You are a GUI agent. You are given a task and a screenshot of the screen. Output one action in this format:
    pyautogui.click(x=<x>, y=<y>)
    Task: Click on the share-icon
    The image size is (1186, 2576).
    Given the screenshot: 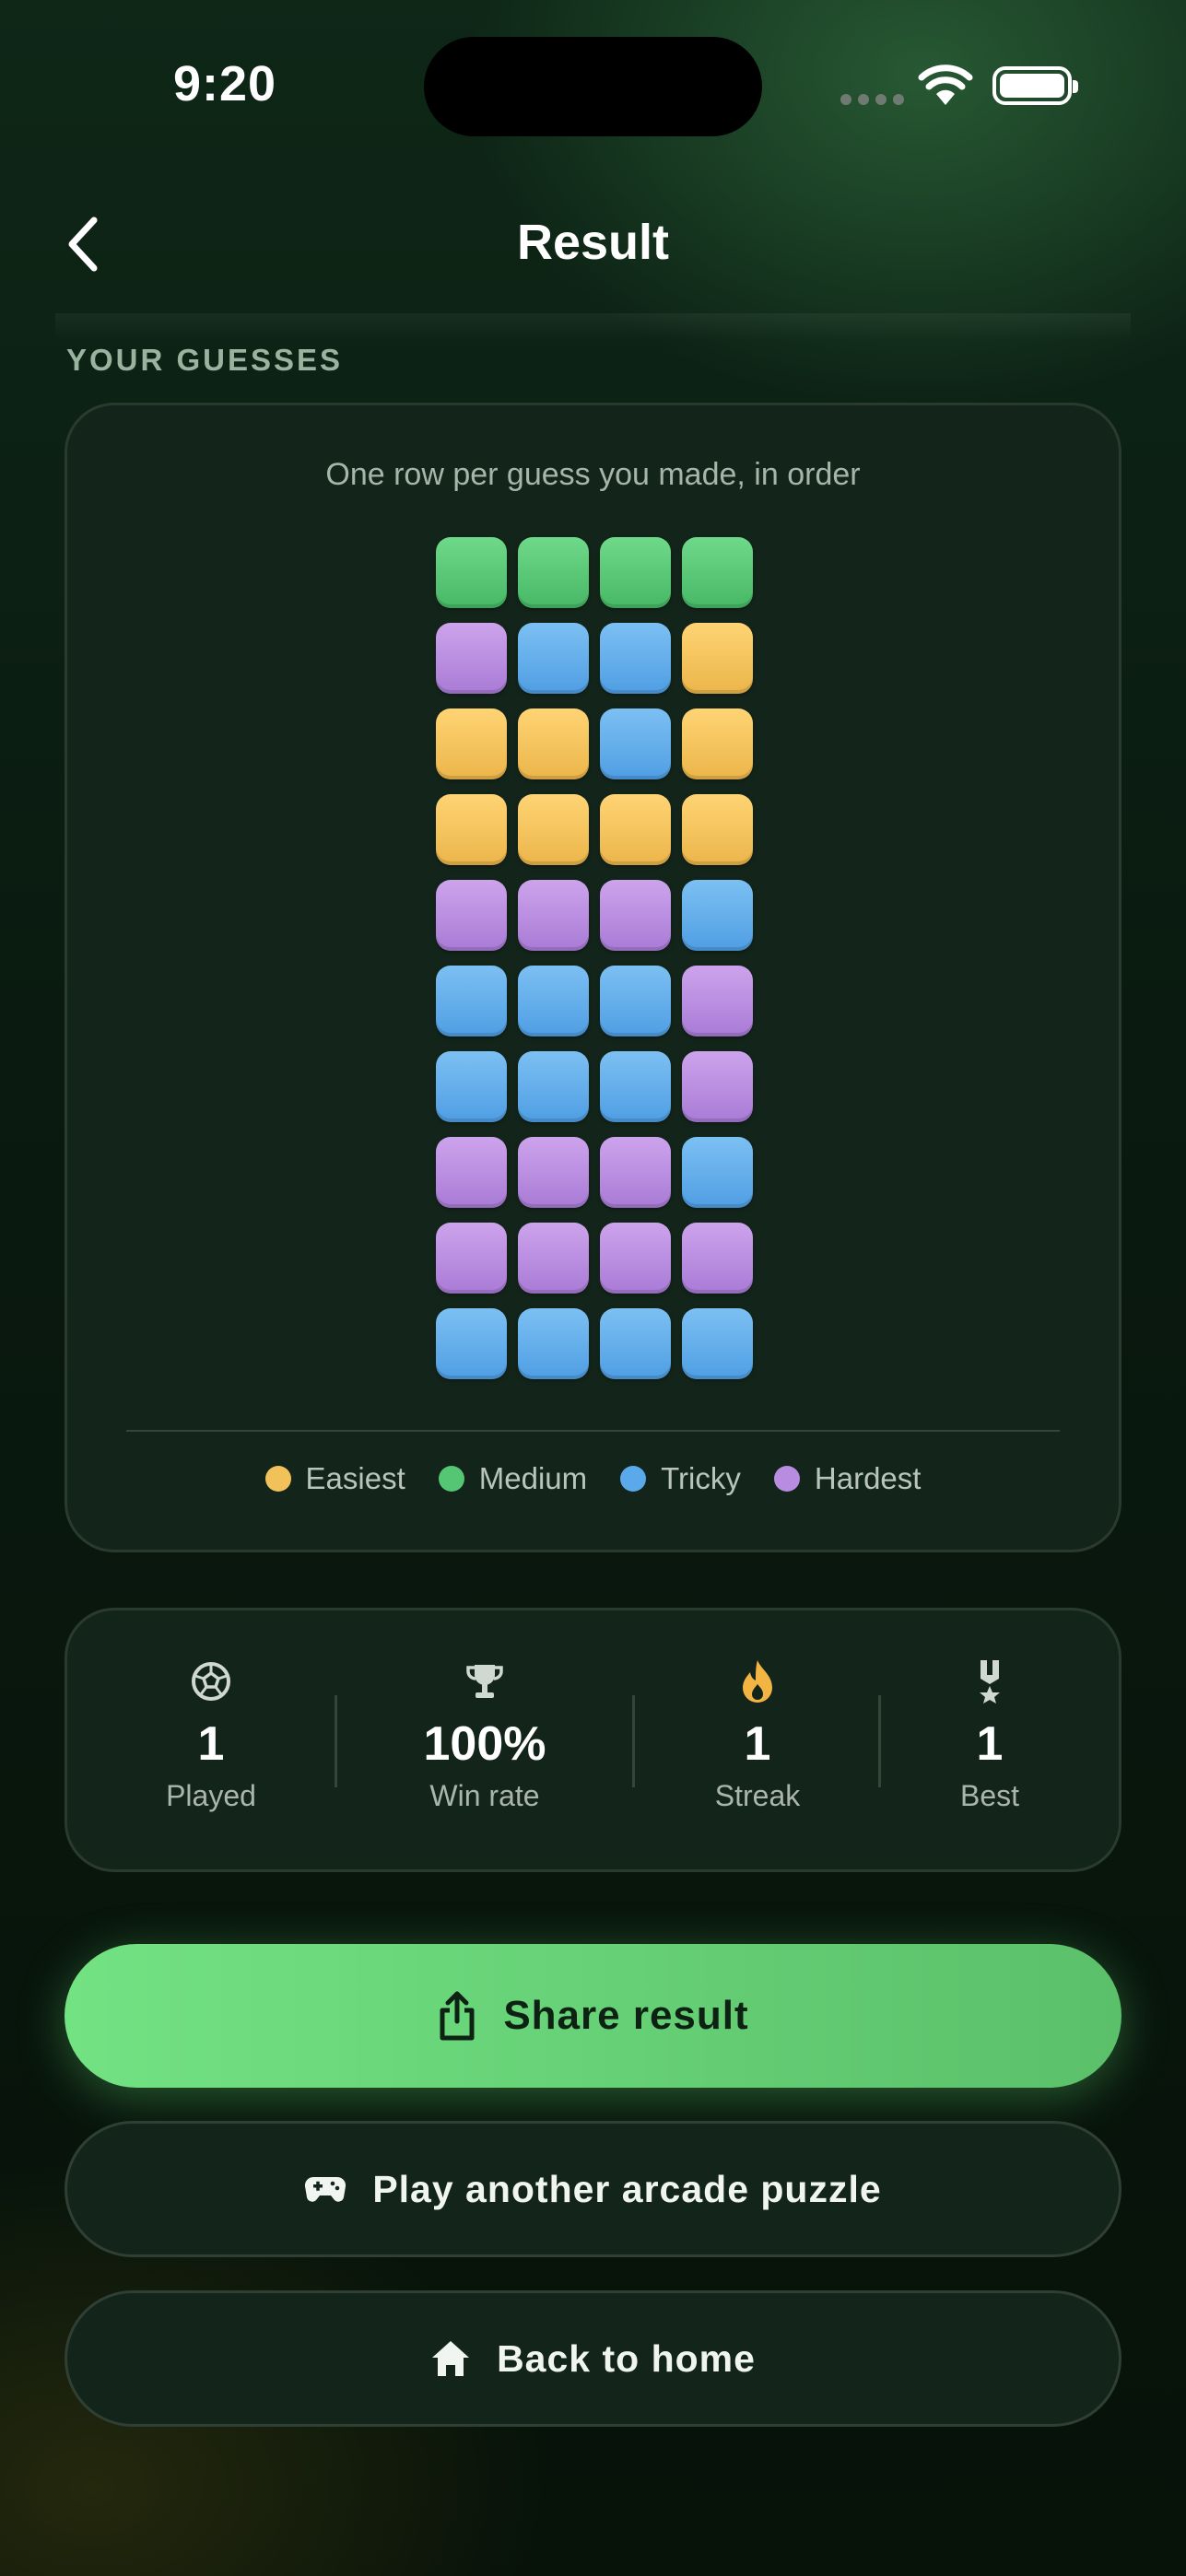 What is the action you would take?
    pyautogui.click(x=457, y=2016)
    